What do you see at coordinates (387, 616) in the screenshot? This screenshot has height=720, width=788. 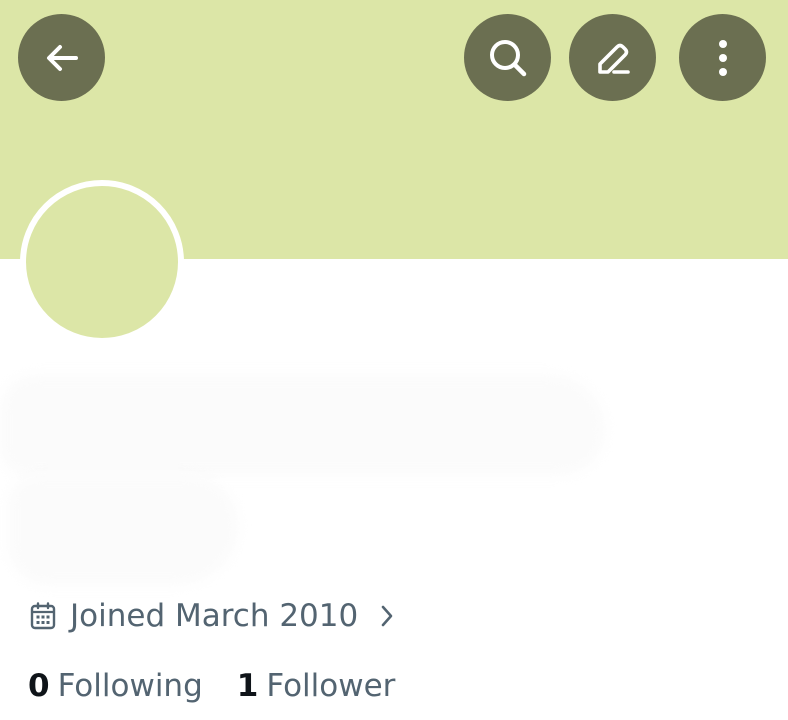 I see `chevron-right-icon` at bounding box center [387, 616].